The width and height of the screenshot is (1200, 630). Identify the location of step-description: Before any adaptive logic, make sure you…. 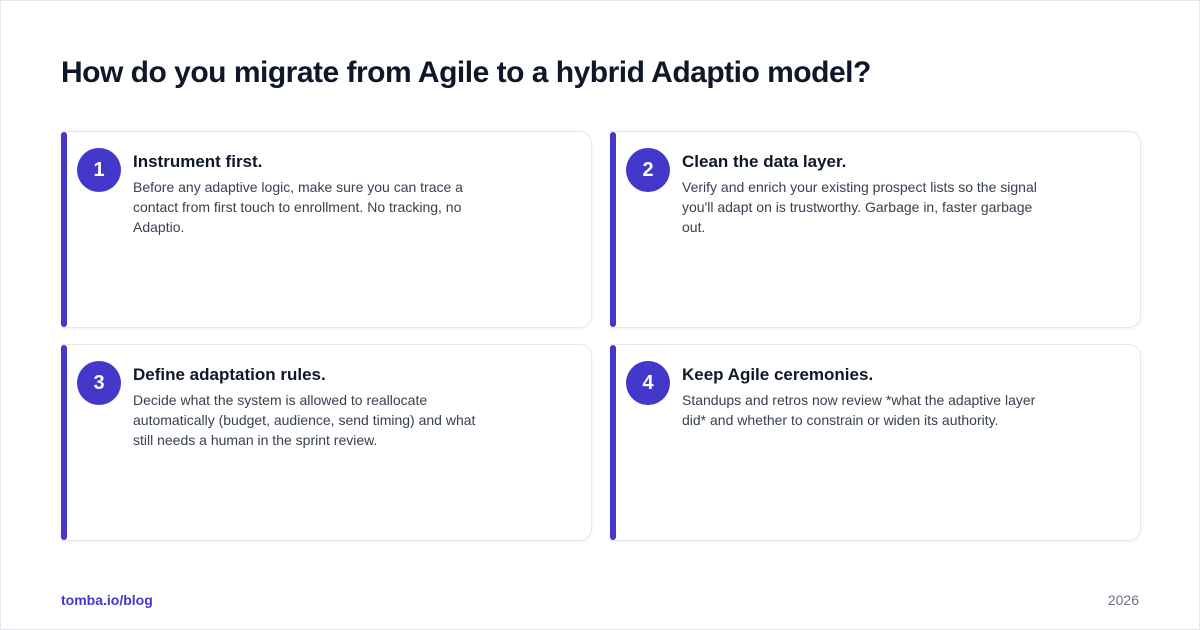
(298, 207).